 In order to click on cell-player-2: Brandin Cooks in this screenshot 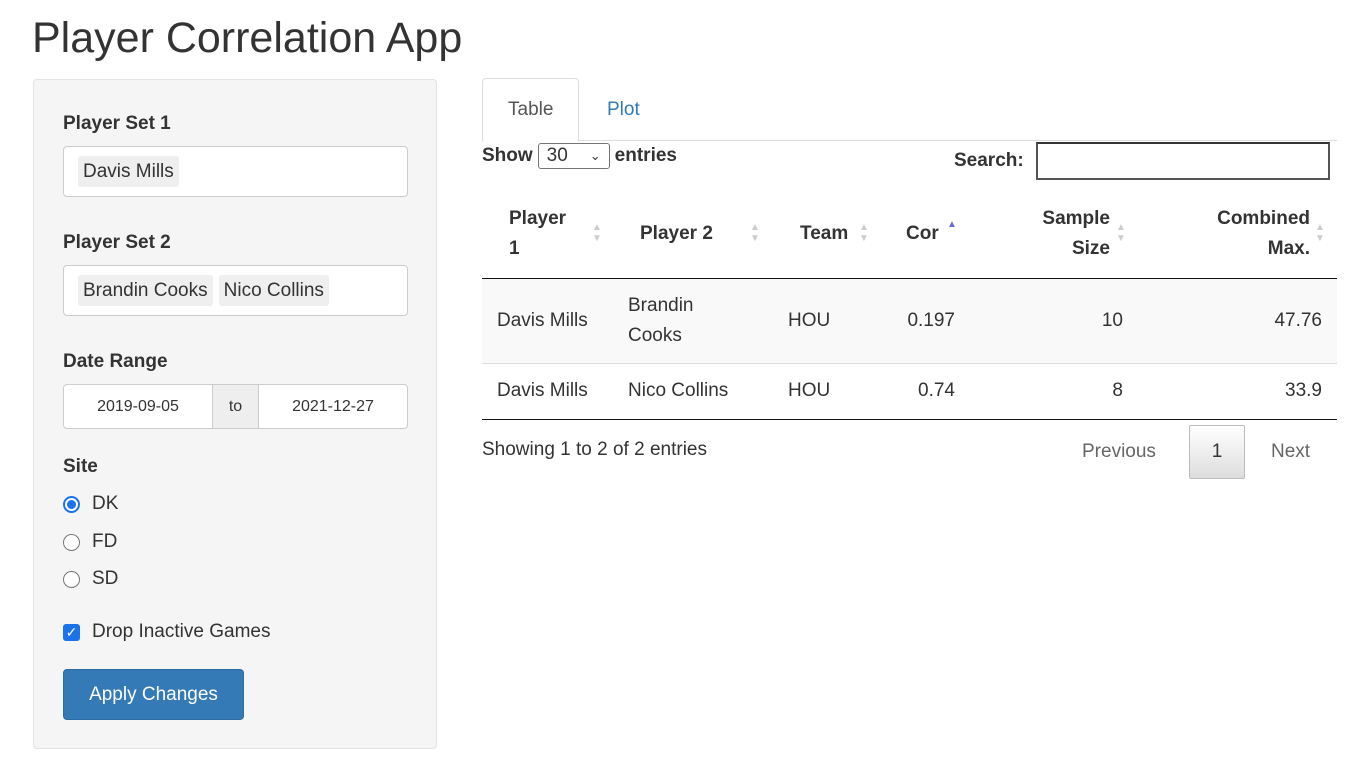, I will do `click(695, 320)`.